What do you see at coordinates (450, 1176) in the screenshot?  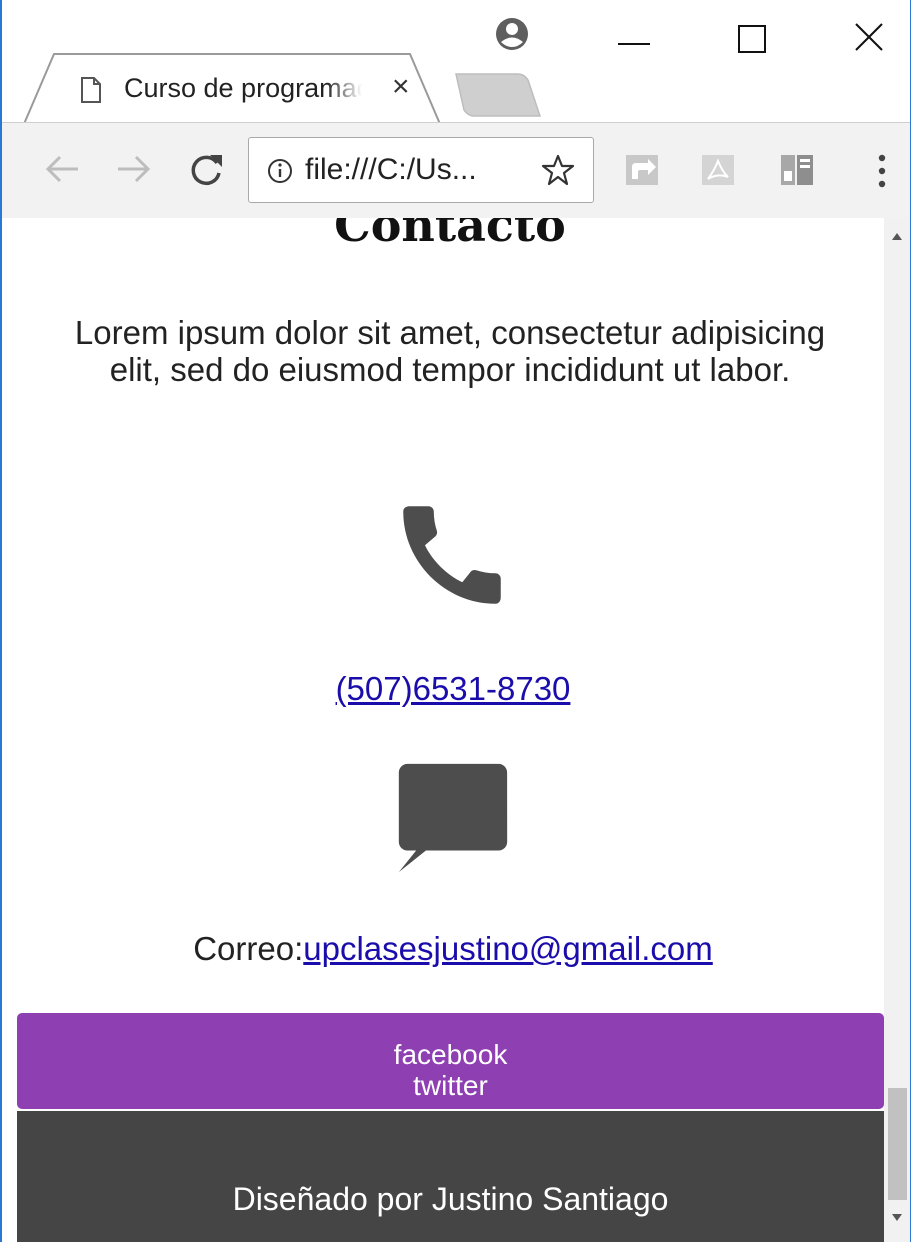 I see `page-footer: Diseñado por Justino Santiago` at bounding box center [450, 1176].